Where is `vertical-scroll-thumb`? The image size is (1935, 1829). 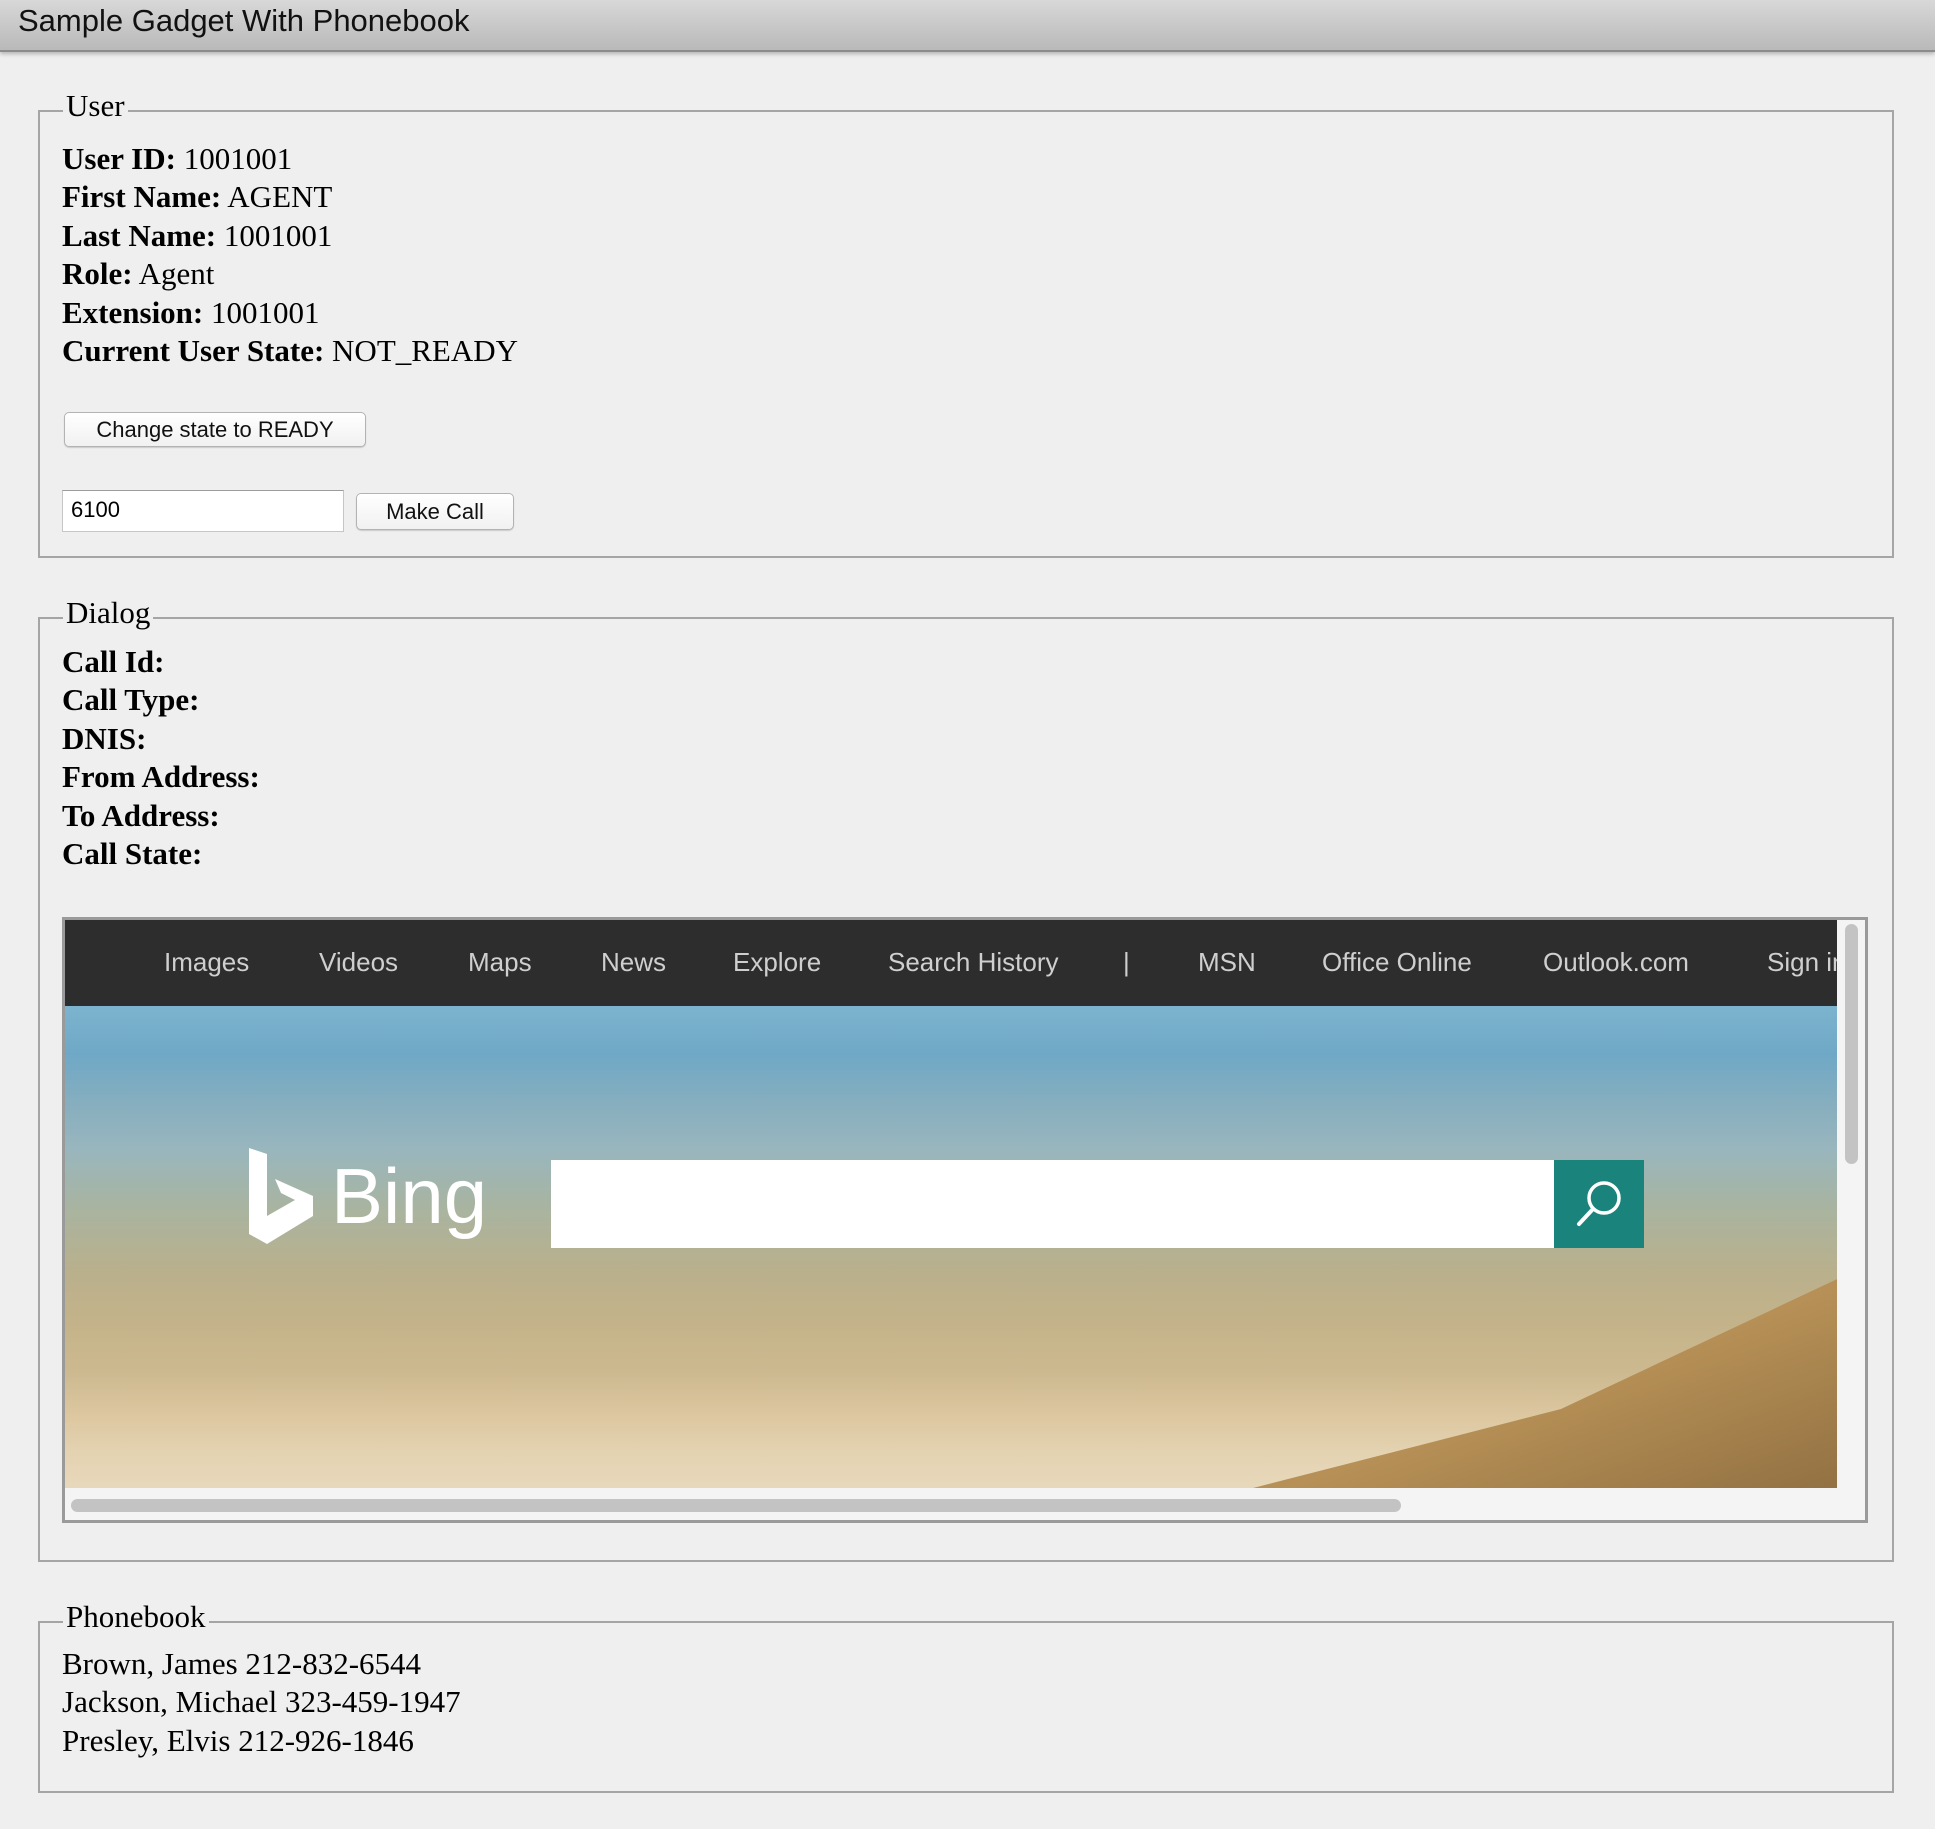
vertical-scroll-thumb is located at coordinates (1851, 1044).